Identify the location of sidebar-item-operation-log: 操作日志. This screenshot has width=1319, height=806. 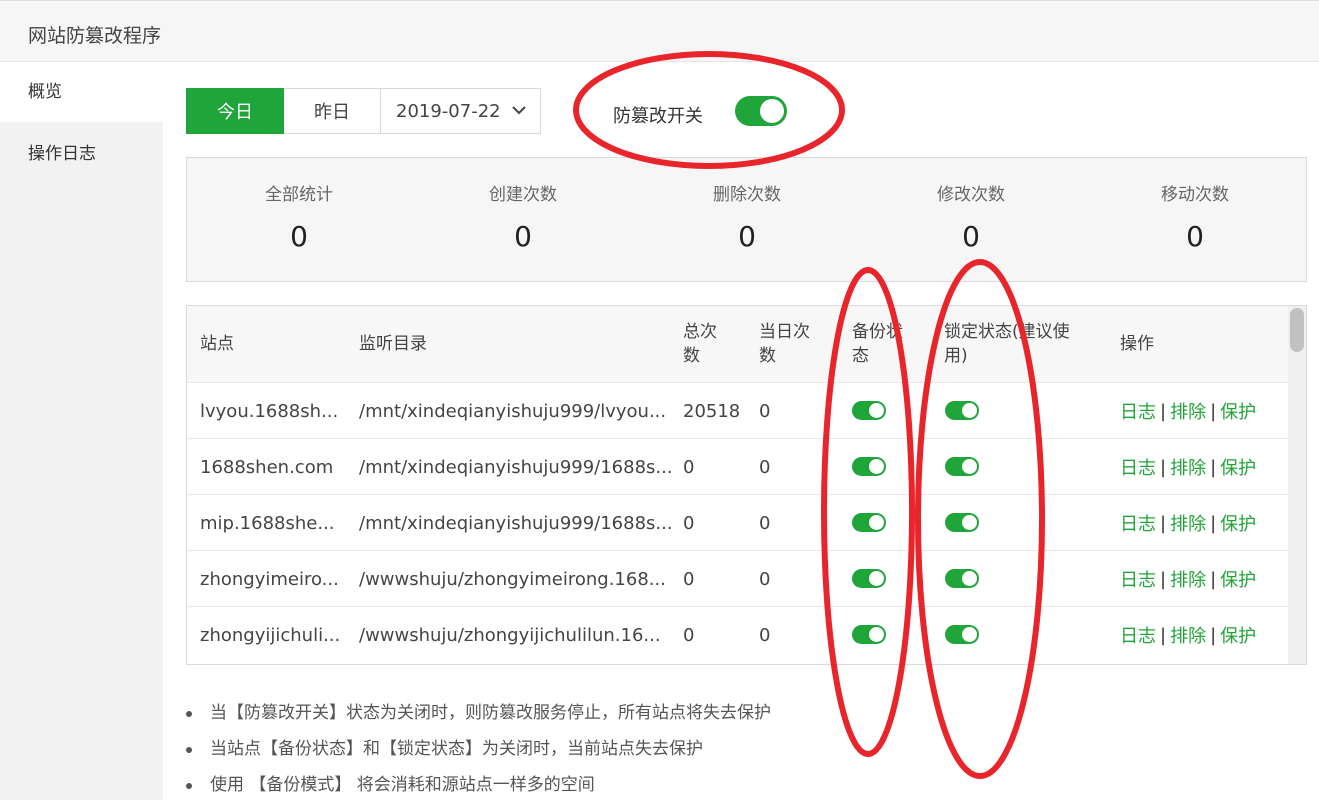
(81, 154).